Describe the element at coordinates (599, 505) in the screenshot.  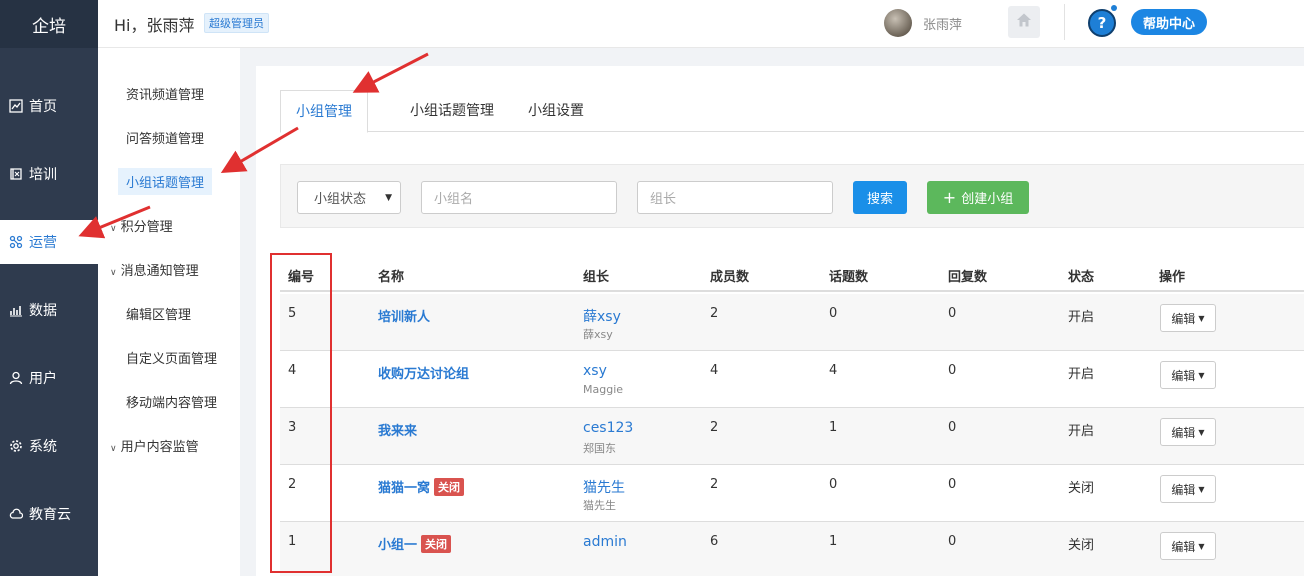
I see `cell-leader-sub: 猫先生` at that location.